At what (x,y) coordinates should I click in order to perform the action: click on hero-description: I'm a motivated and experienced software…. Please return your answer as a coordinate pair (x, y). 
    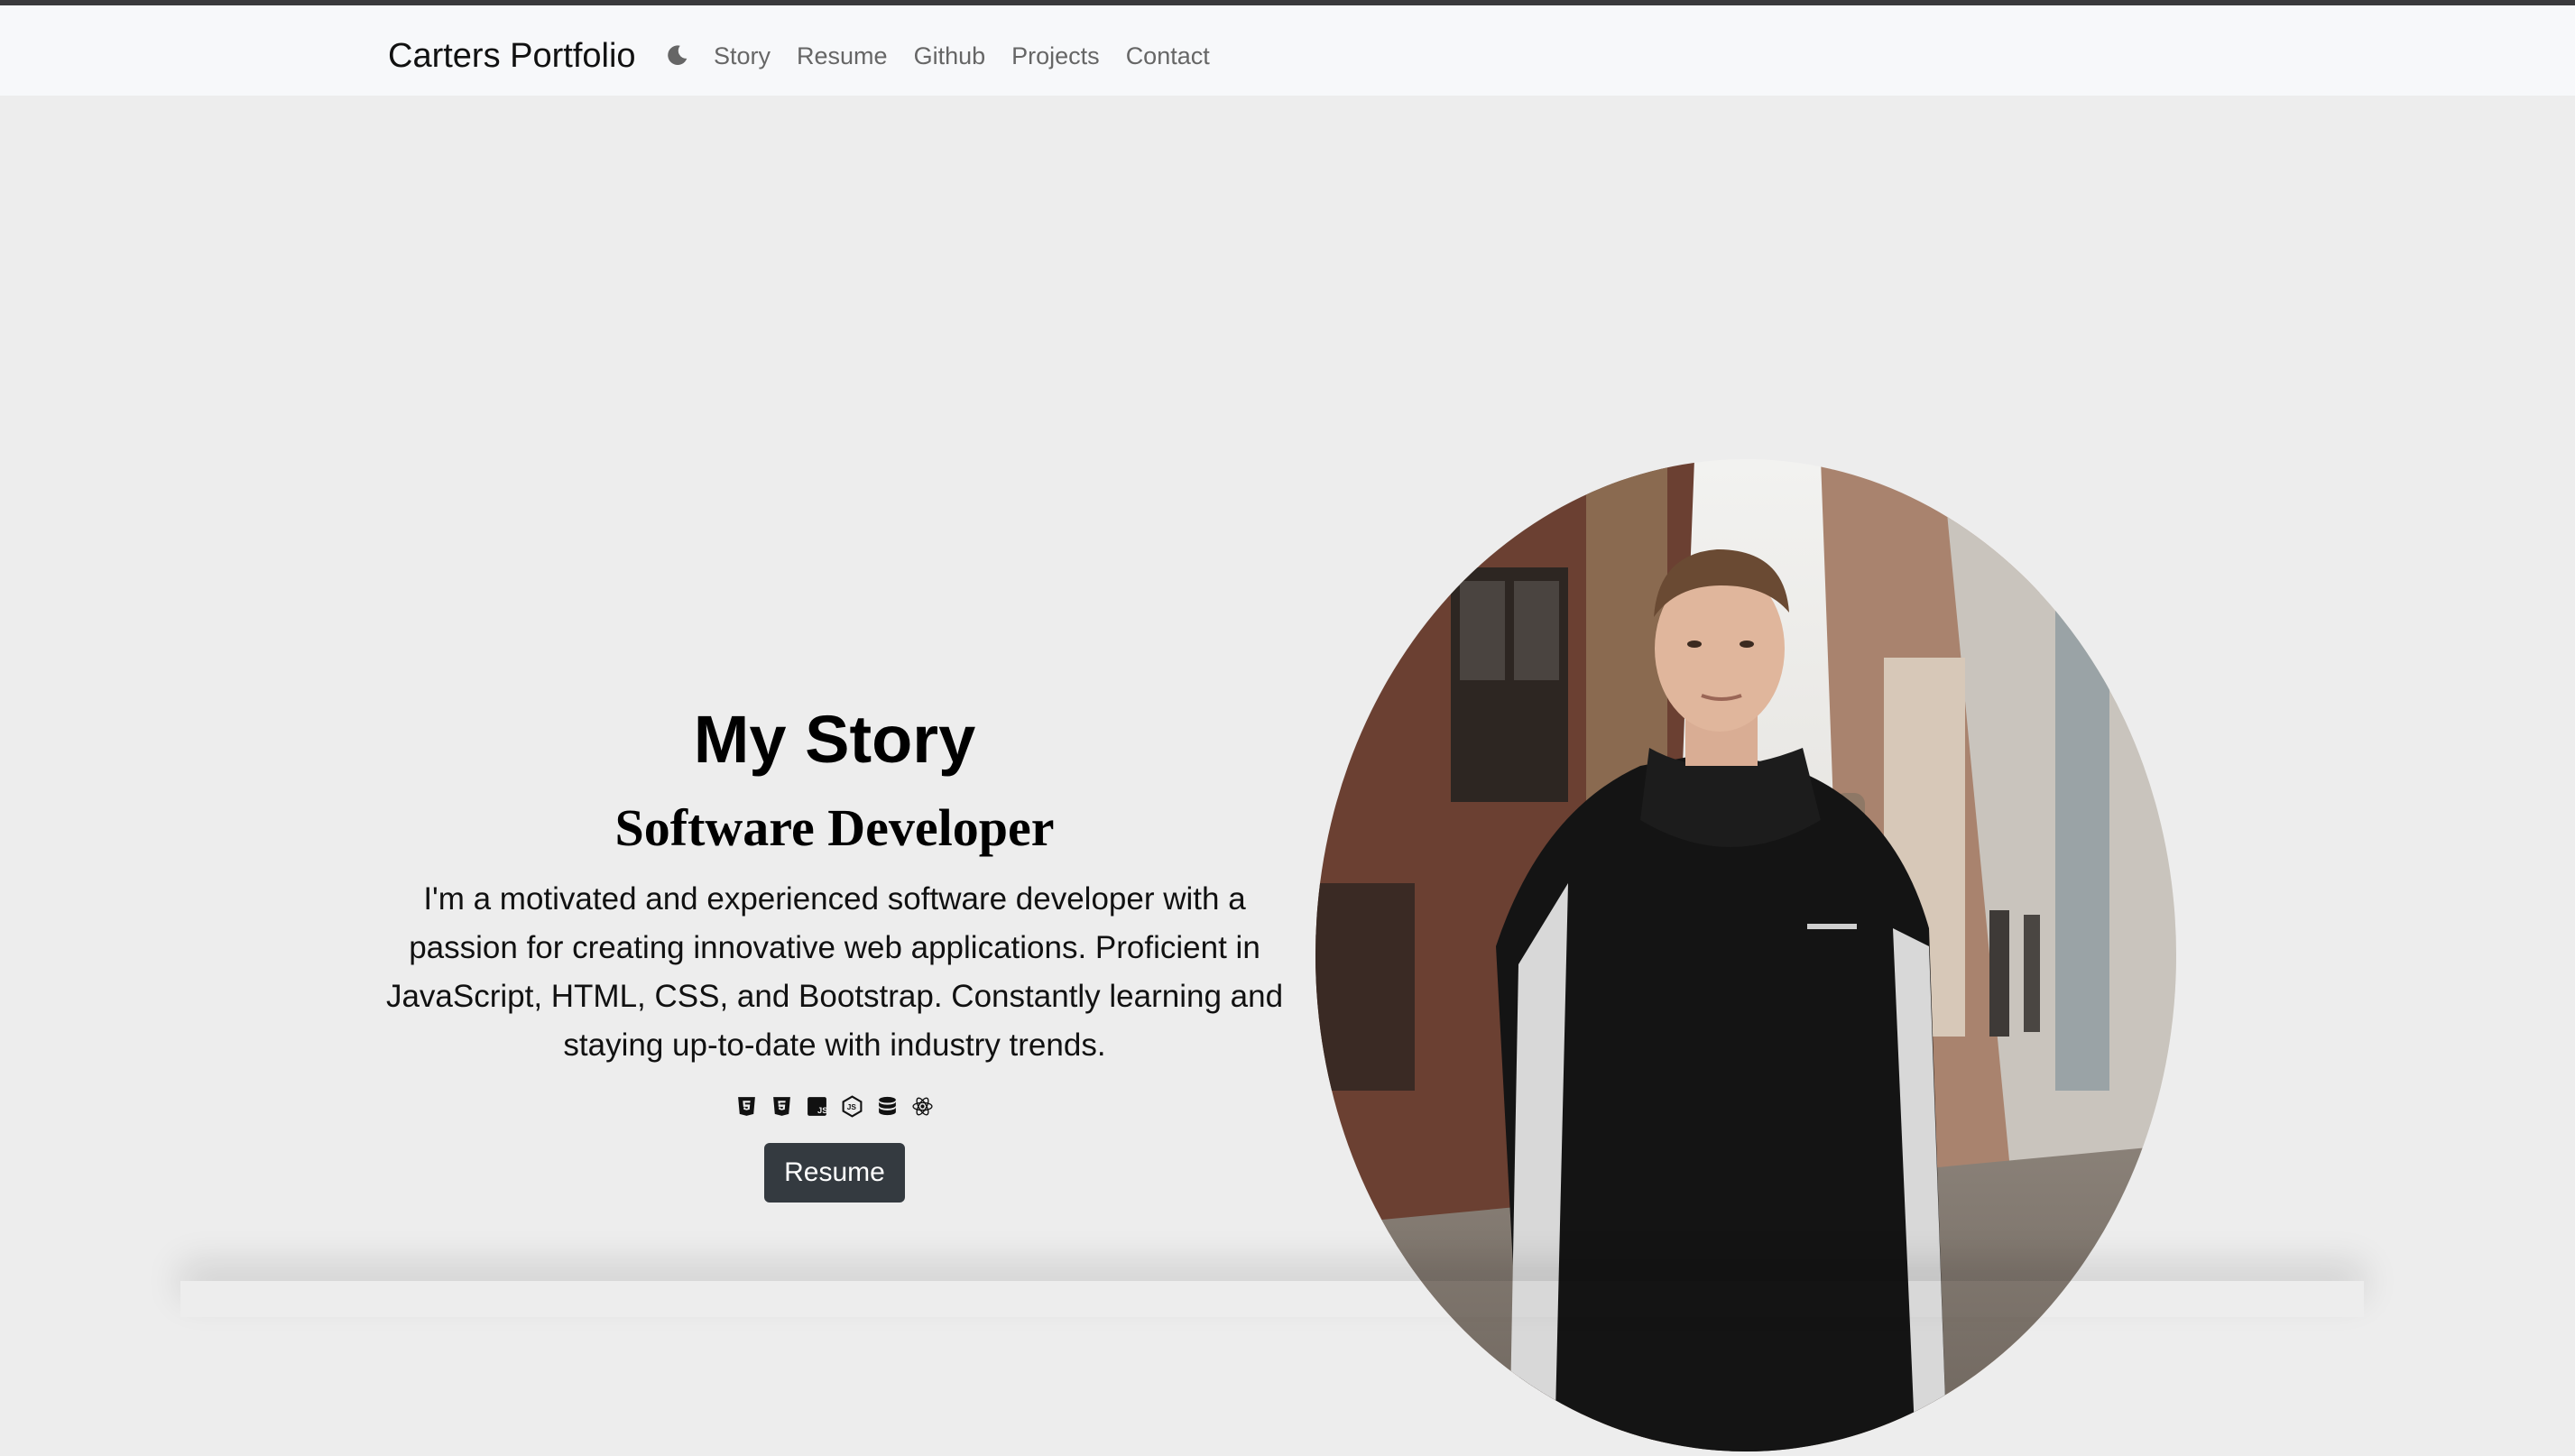
    Looking at the image, I should click on (834, 972).